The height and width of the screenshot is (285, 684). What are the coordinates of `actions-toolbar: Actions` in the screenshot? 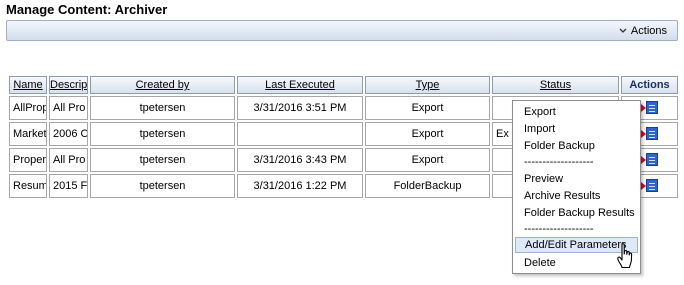 It's located at (342, 30).